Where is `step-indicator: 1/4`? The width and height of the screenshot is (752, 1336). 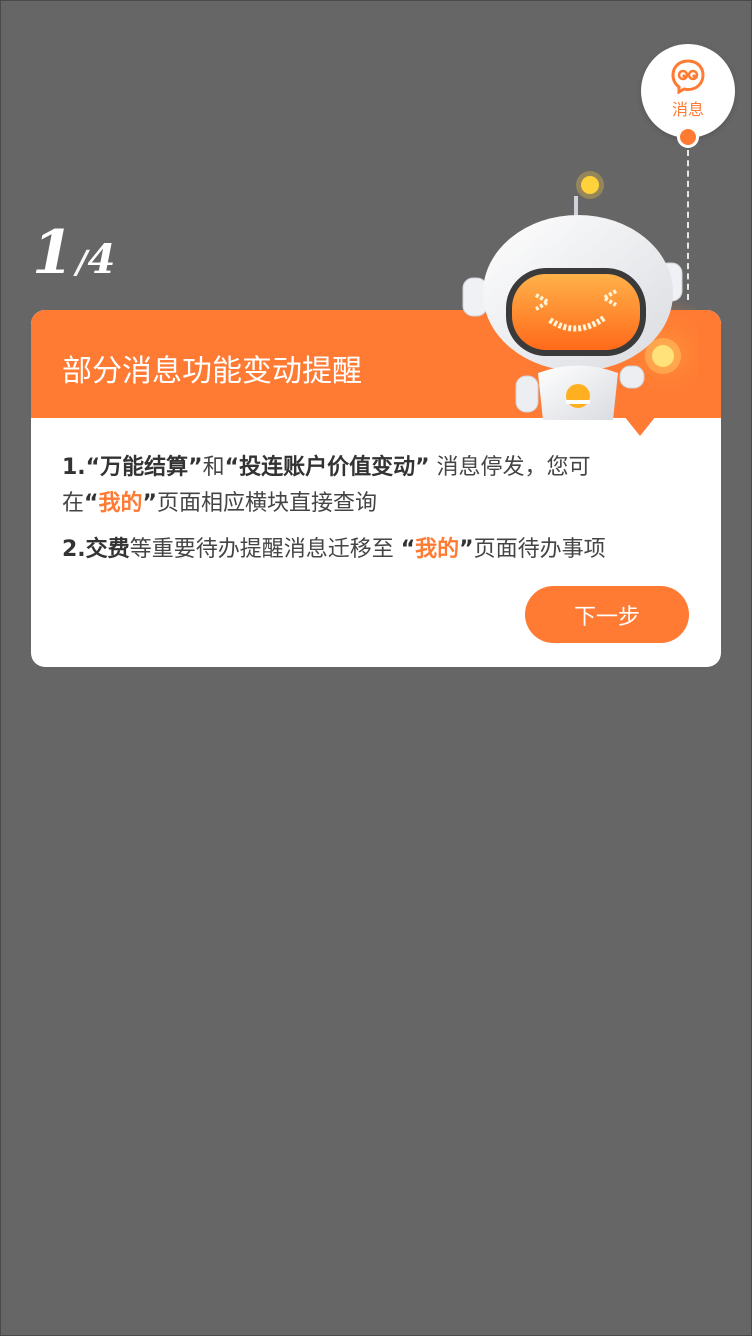 step-indicator: 1/4 is located at coordinates (73, 253).